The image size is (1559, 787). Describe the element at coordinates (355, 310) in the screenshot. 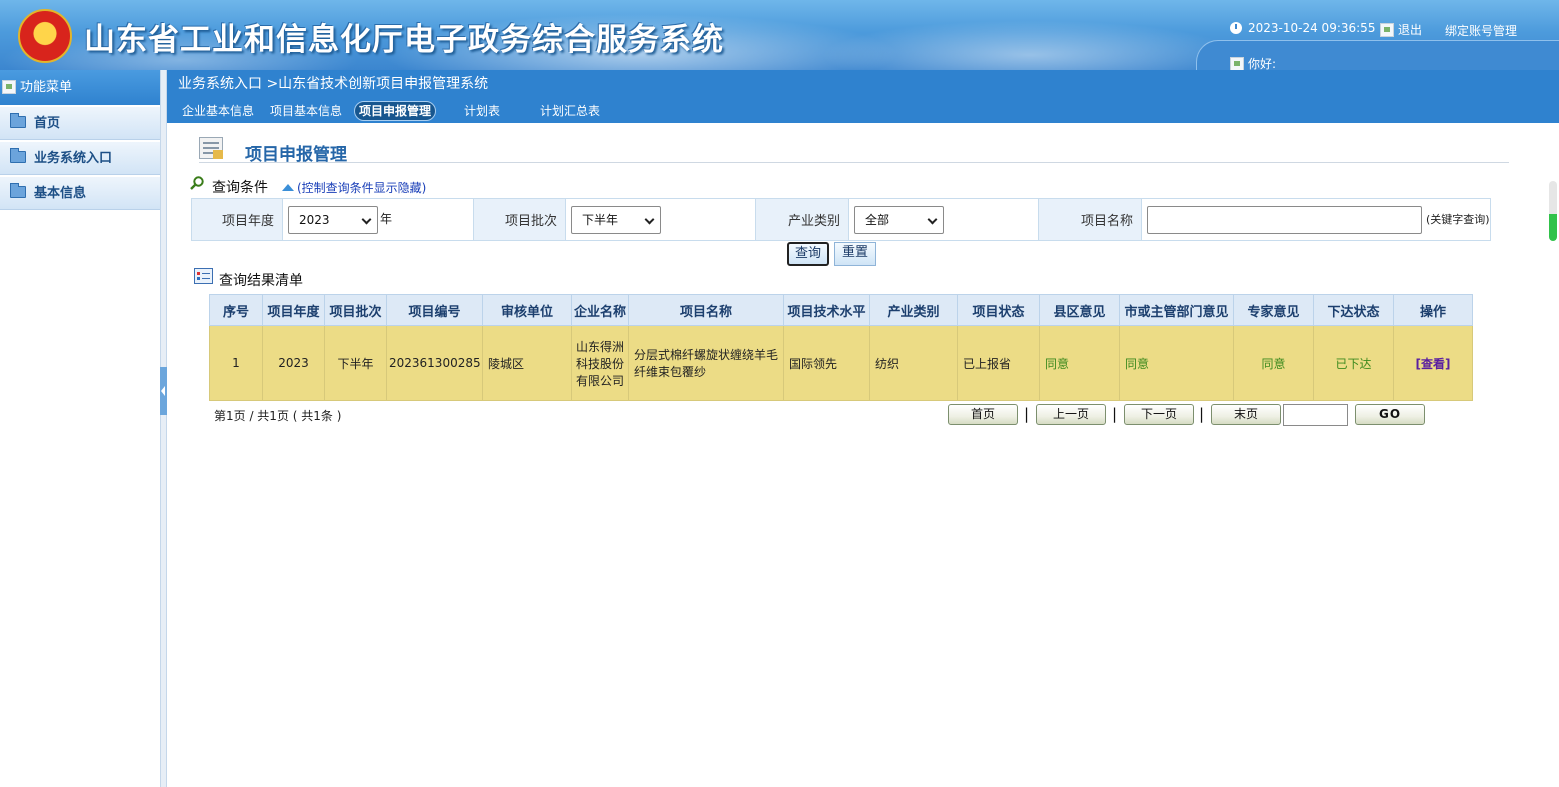

I see `column-header: 项目批次` at that location.